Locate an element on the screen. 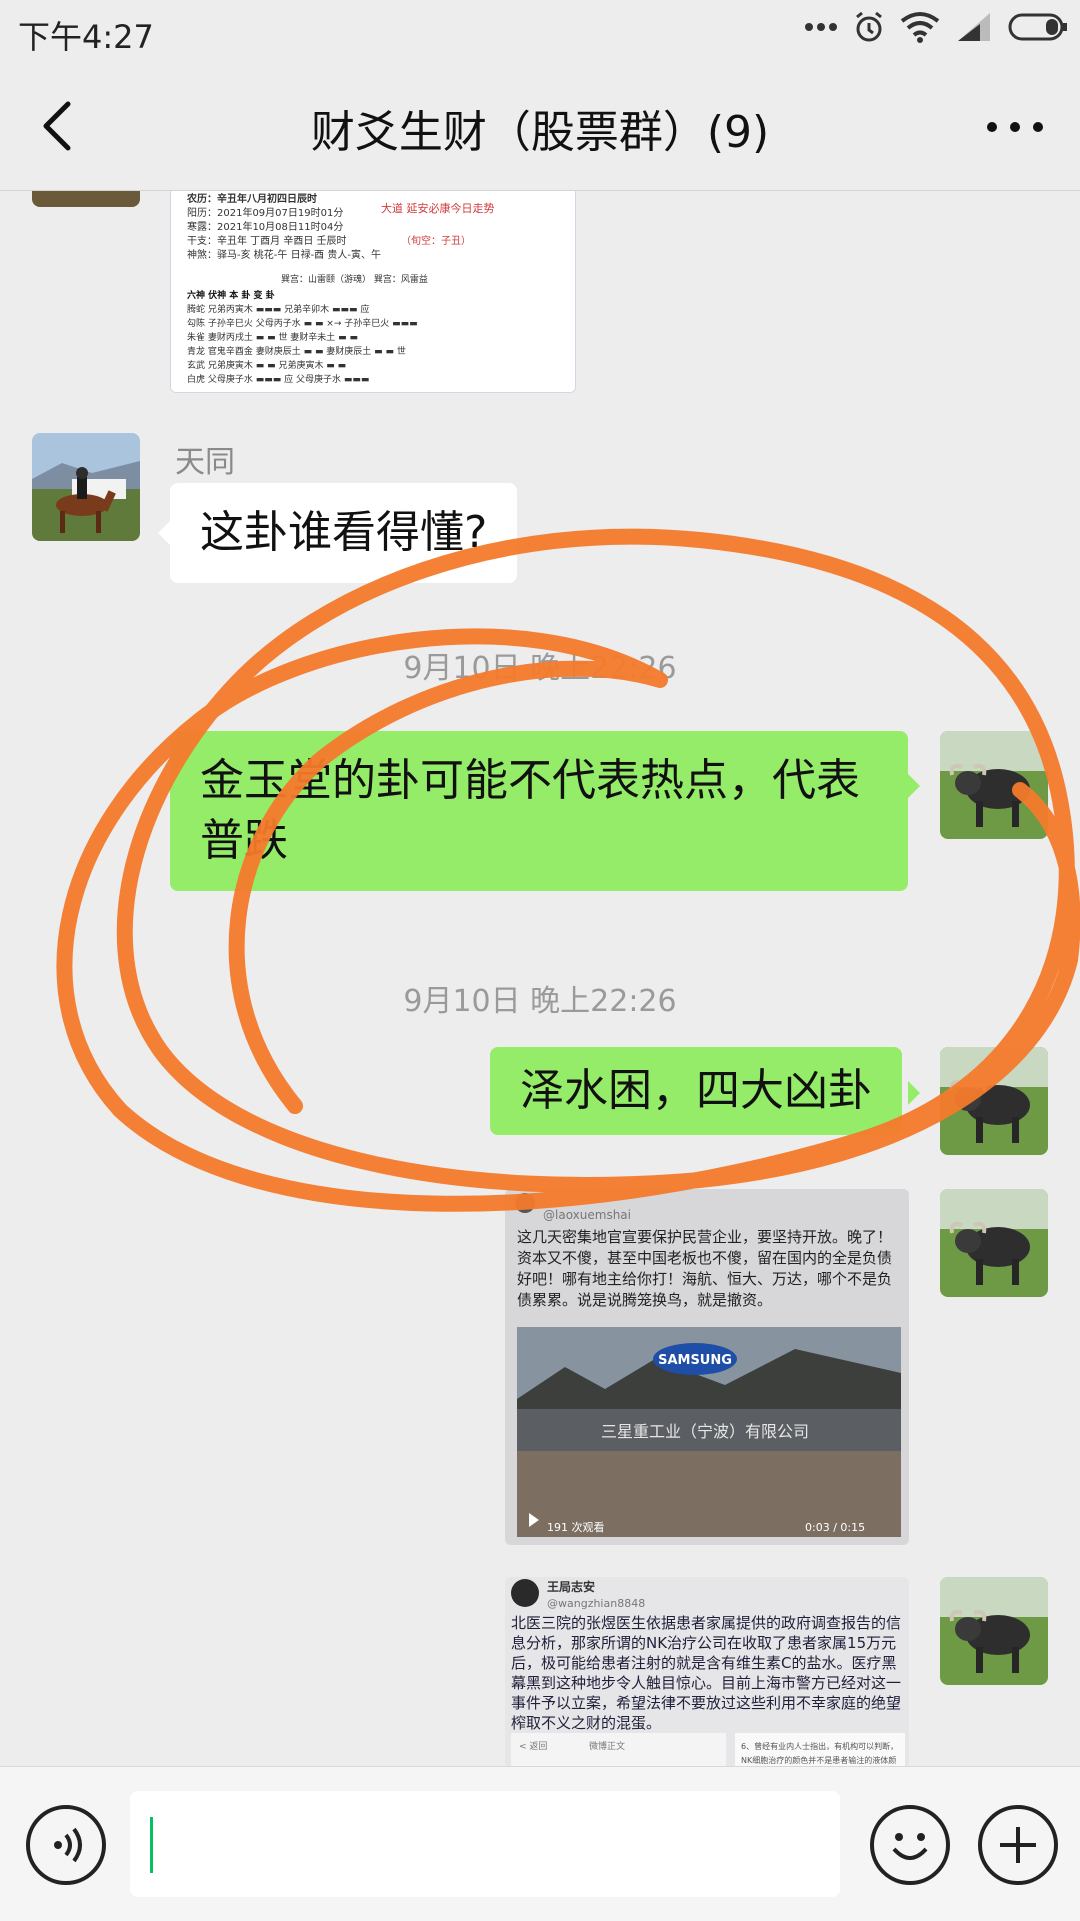 The image size is (1080, 1921). message-bubble-outgoing: 泽水困，四大凶卦 is located at coordinates (696, 1091).